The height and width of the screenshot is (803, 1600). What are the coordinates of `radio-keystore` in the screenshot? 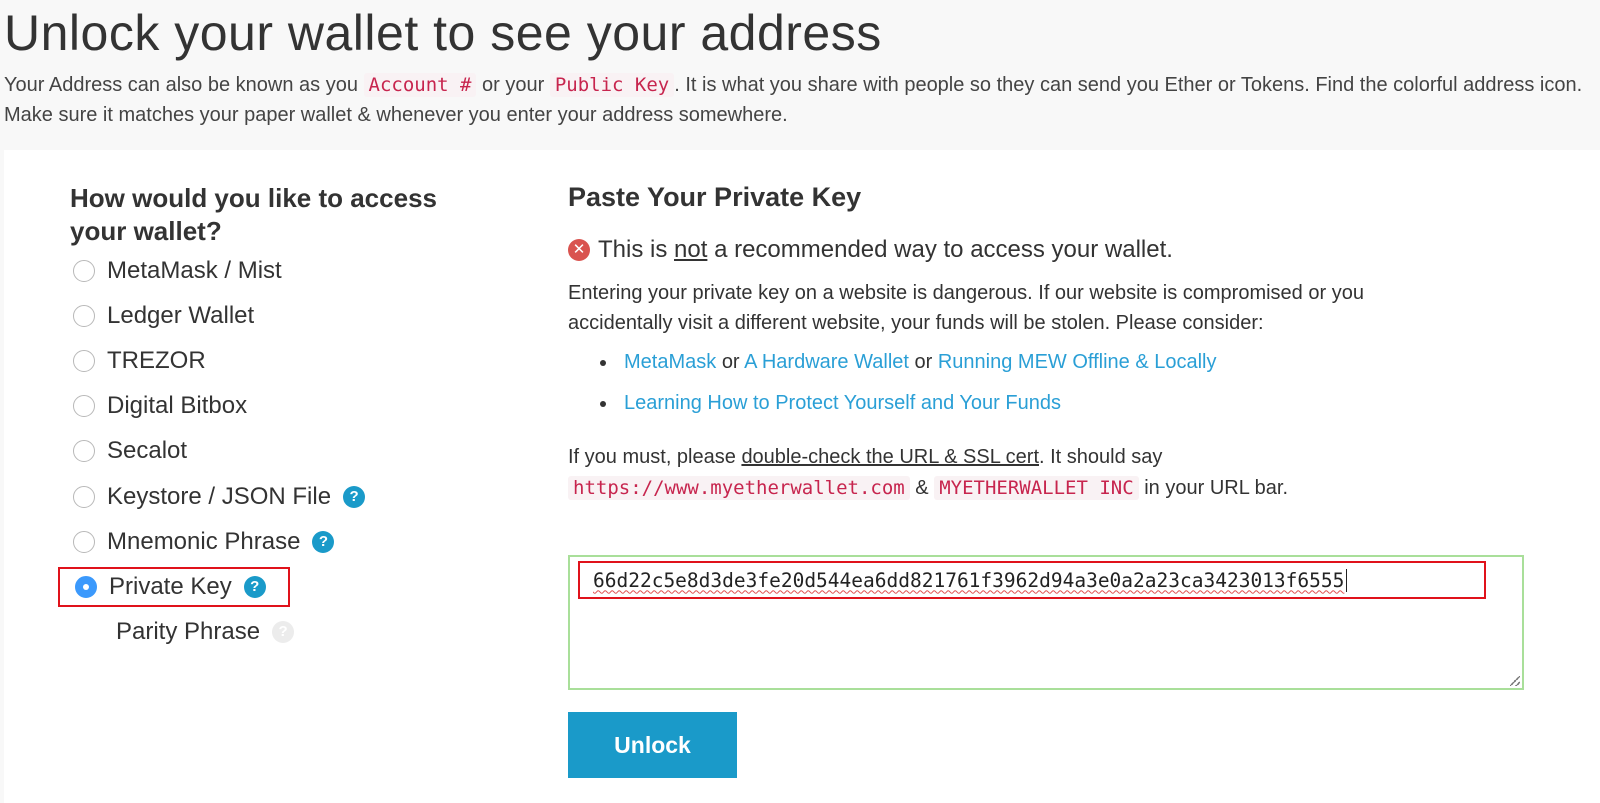 It's located at (84, 497).